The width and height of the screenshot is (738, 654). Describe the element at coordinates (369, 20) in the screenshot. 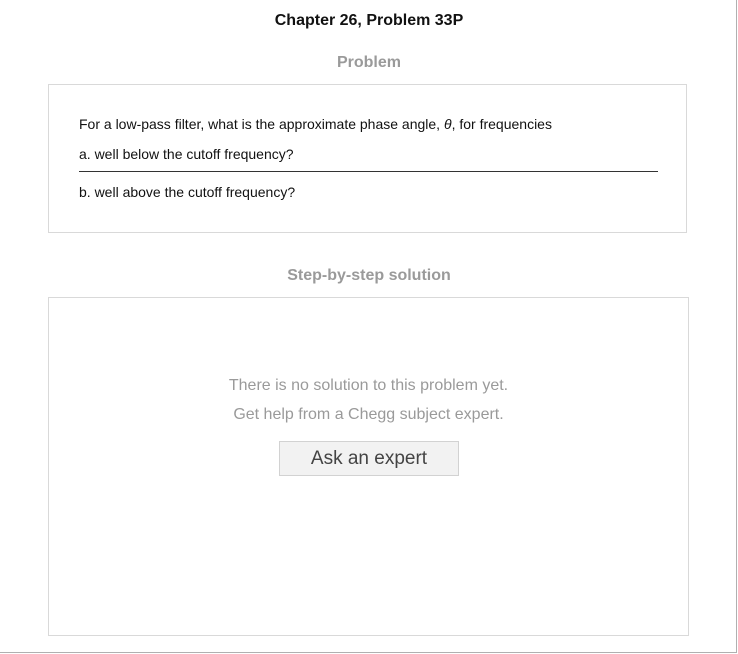

I see `chapter-title: Chapter 26, Problem 33P` at that location.